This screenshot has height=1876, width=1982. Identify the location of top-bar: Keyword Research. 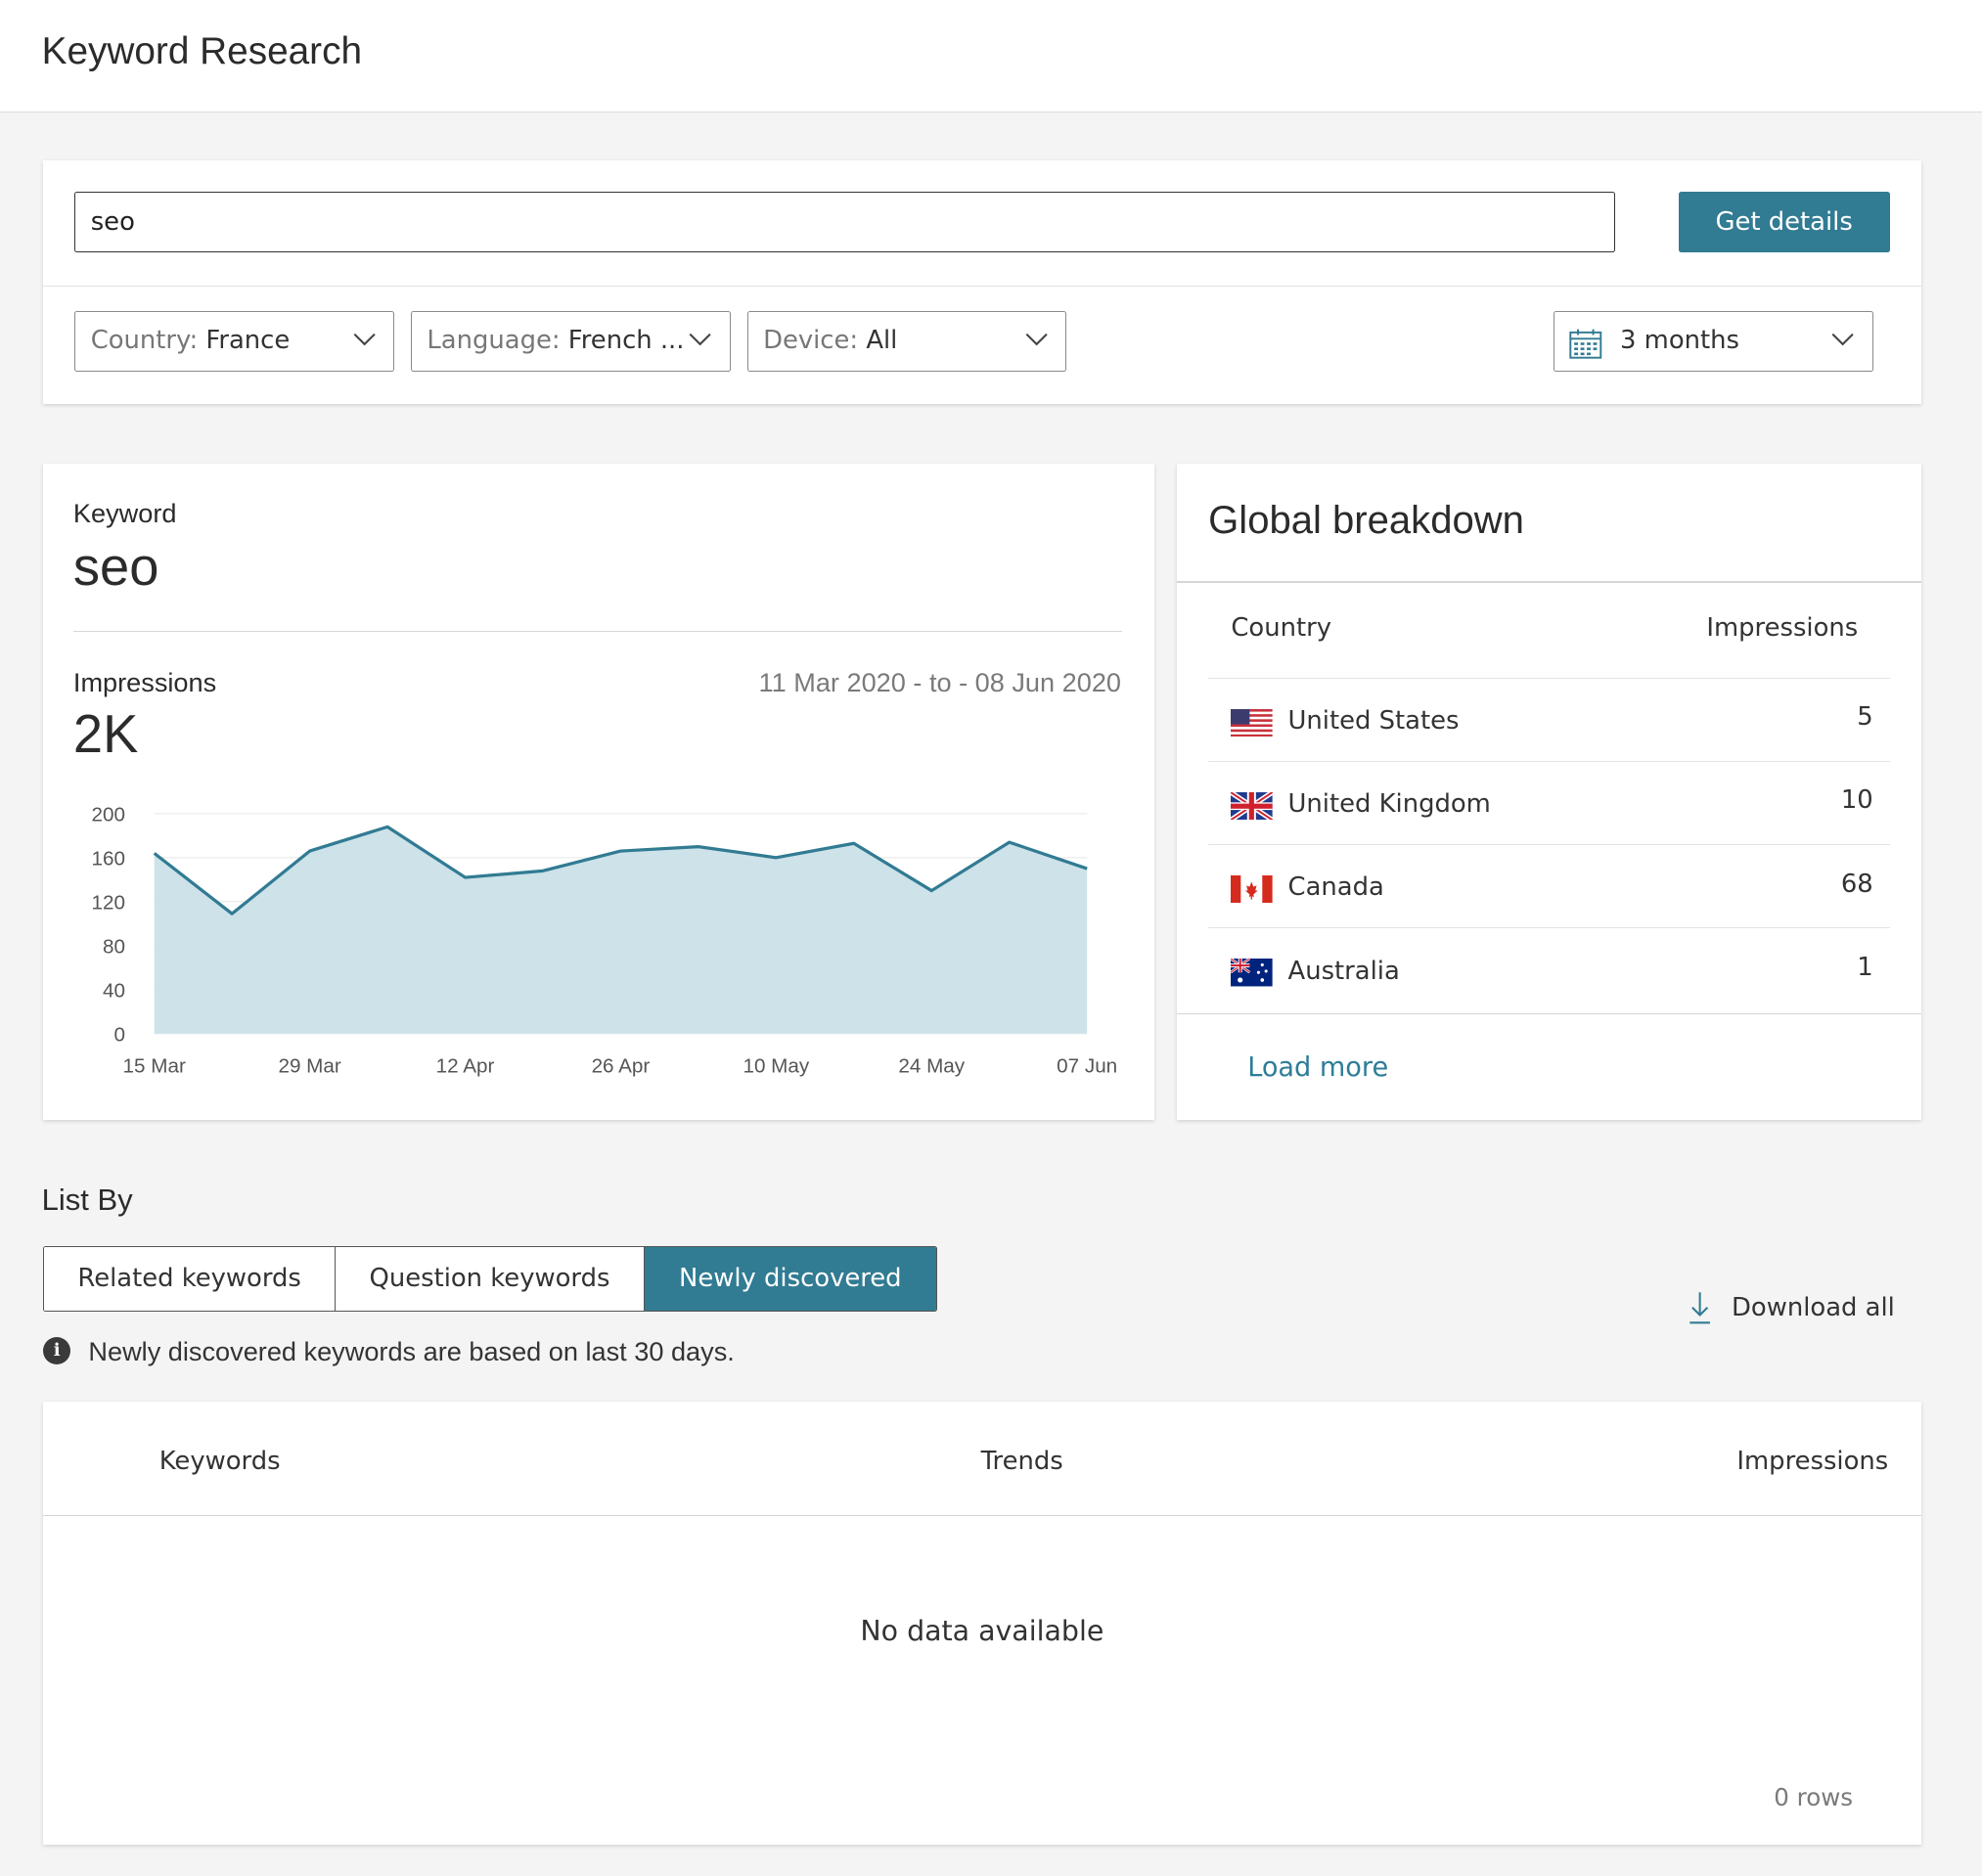
(991, 56).